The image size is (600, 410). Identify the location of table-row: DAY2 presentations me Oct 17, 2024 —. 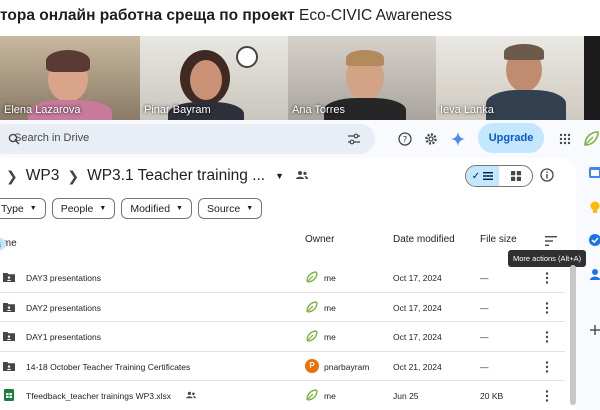
(282, 307).